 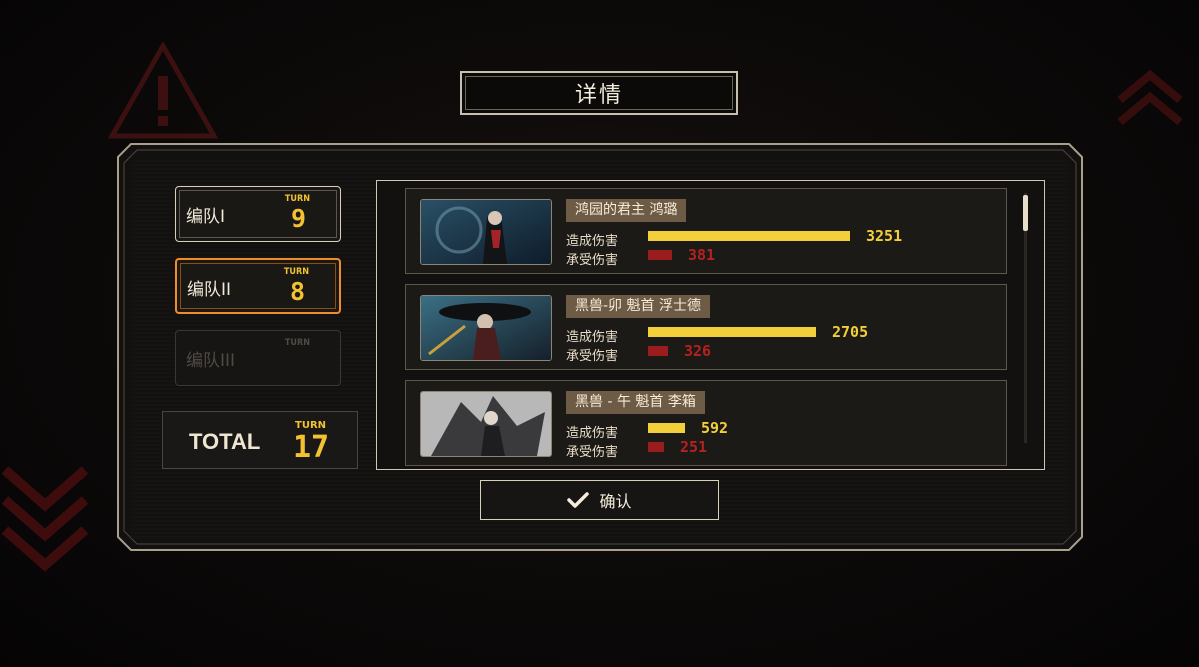 What do you see at coordinates (694, 447) in the screenshot?
I see `damage-taken-value: 251` at bounding box center [694, 447].